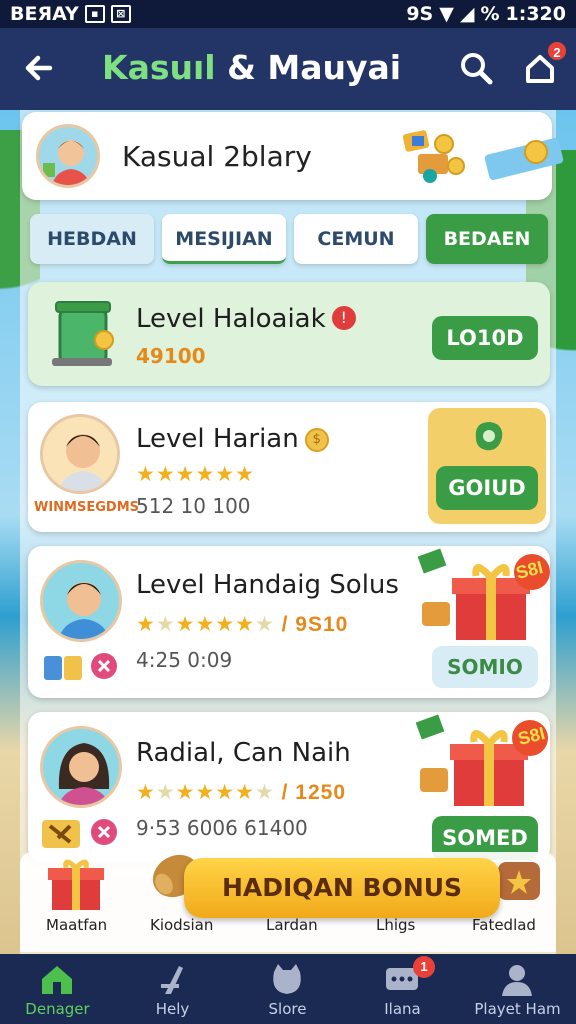 This screenshot has height=1024, width=576. What do you see at coordinates (288, 14) in the screenshot?
I see `status-bar: BEЯAY ▪ ⊠ 9S ▼ ◢ % 1:320` at bounding box center [288, 14].